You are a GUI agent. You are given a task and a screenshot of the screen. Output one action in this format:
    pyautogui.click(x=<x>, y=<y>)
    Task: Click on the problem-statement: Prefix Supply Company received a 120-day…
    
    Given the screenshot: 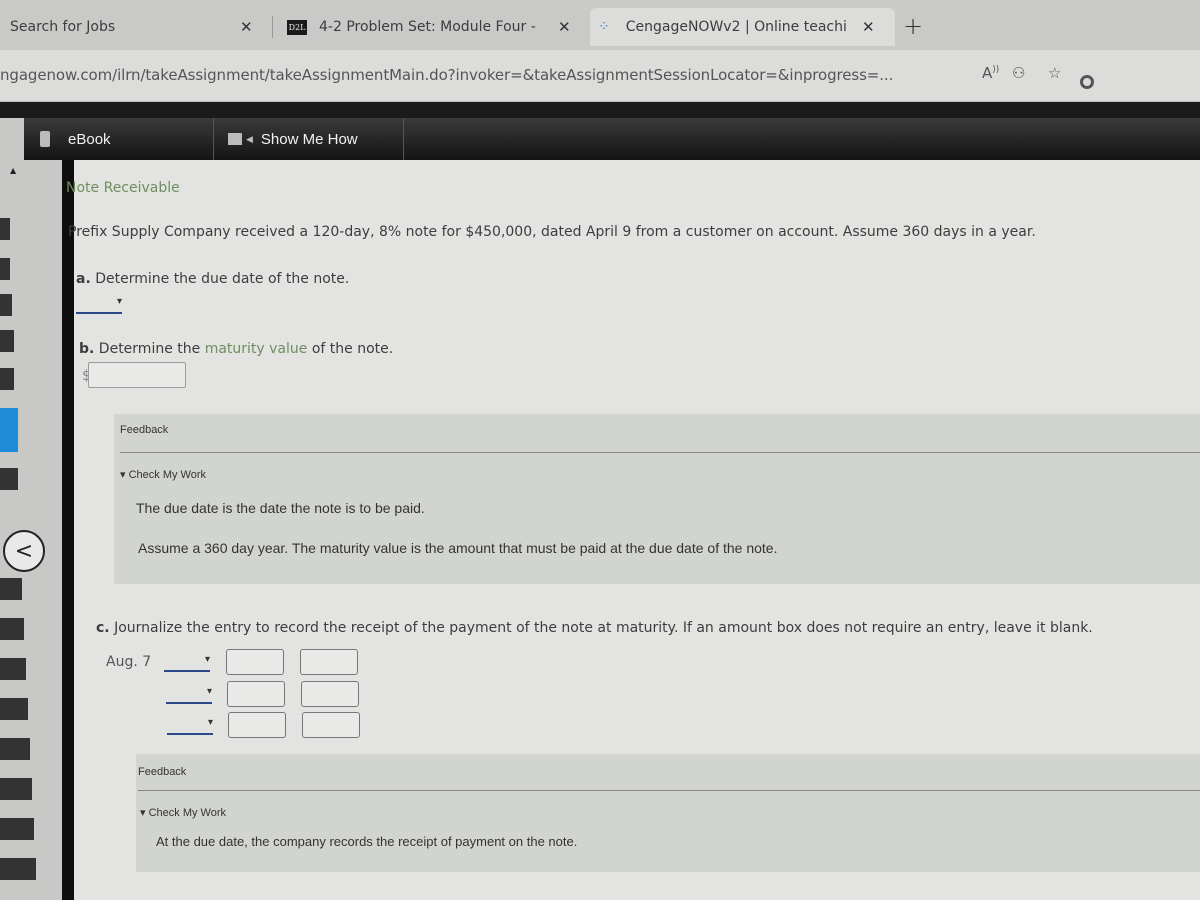 What is the action you would take?
    pyautogui.click(x=552, y=232)
    